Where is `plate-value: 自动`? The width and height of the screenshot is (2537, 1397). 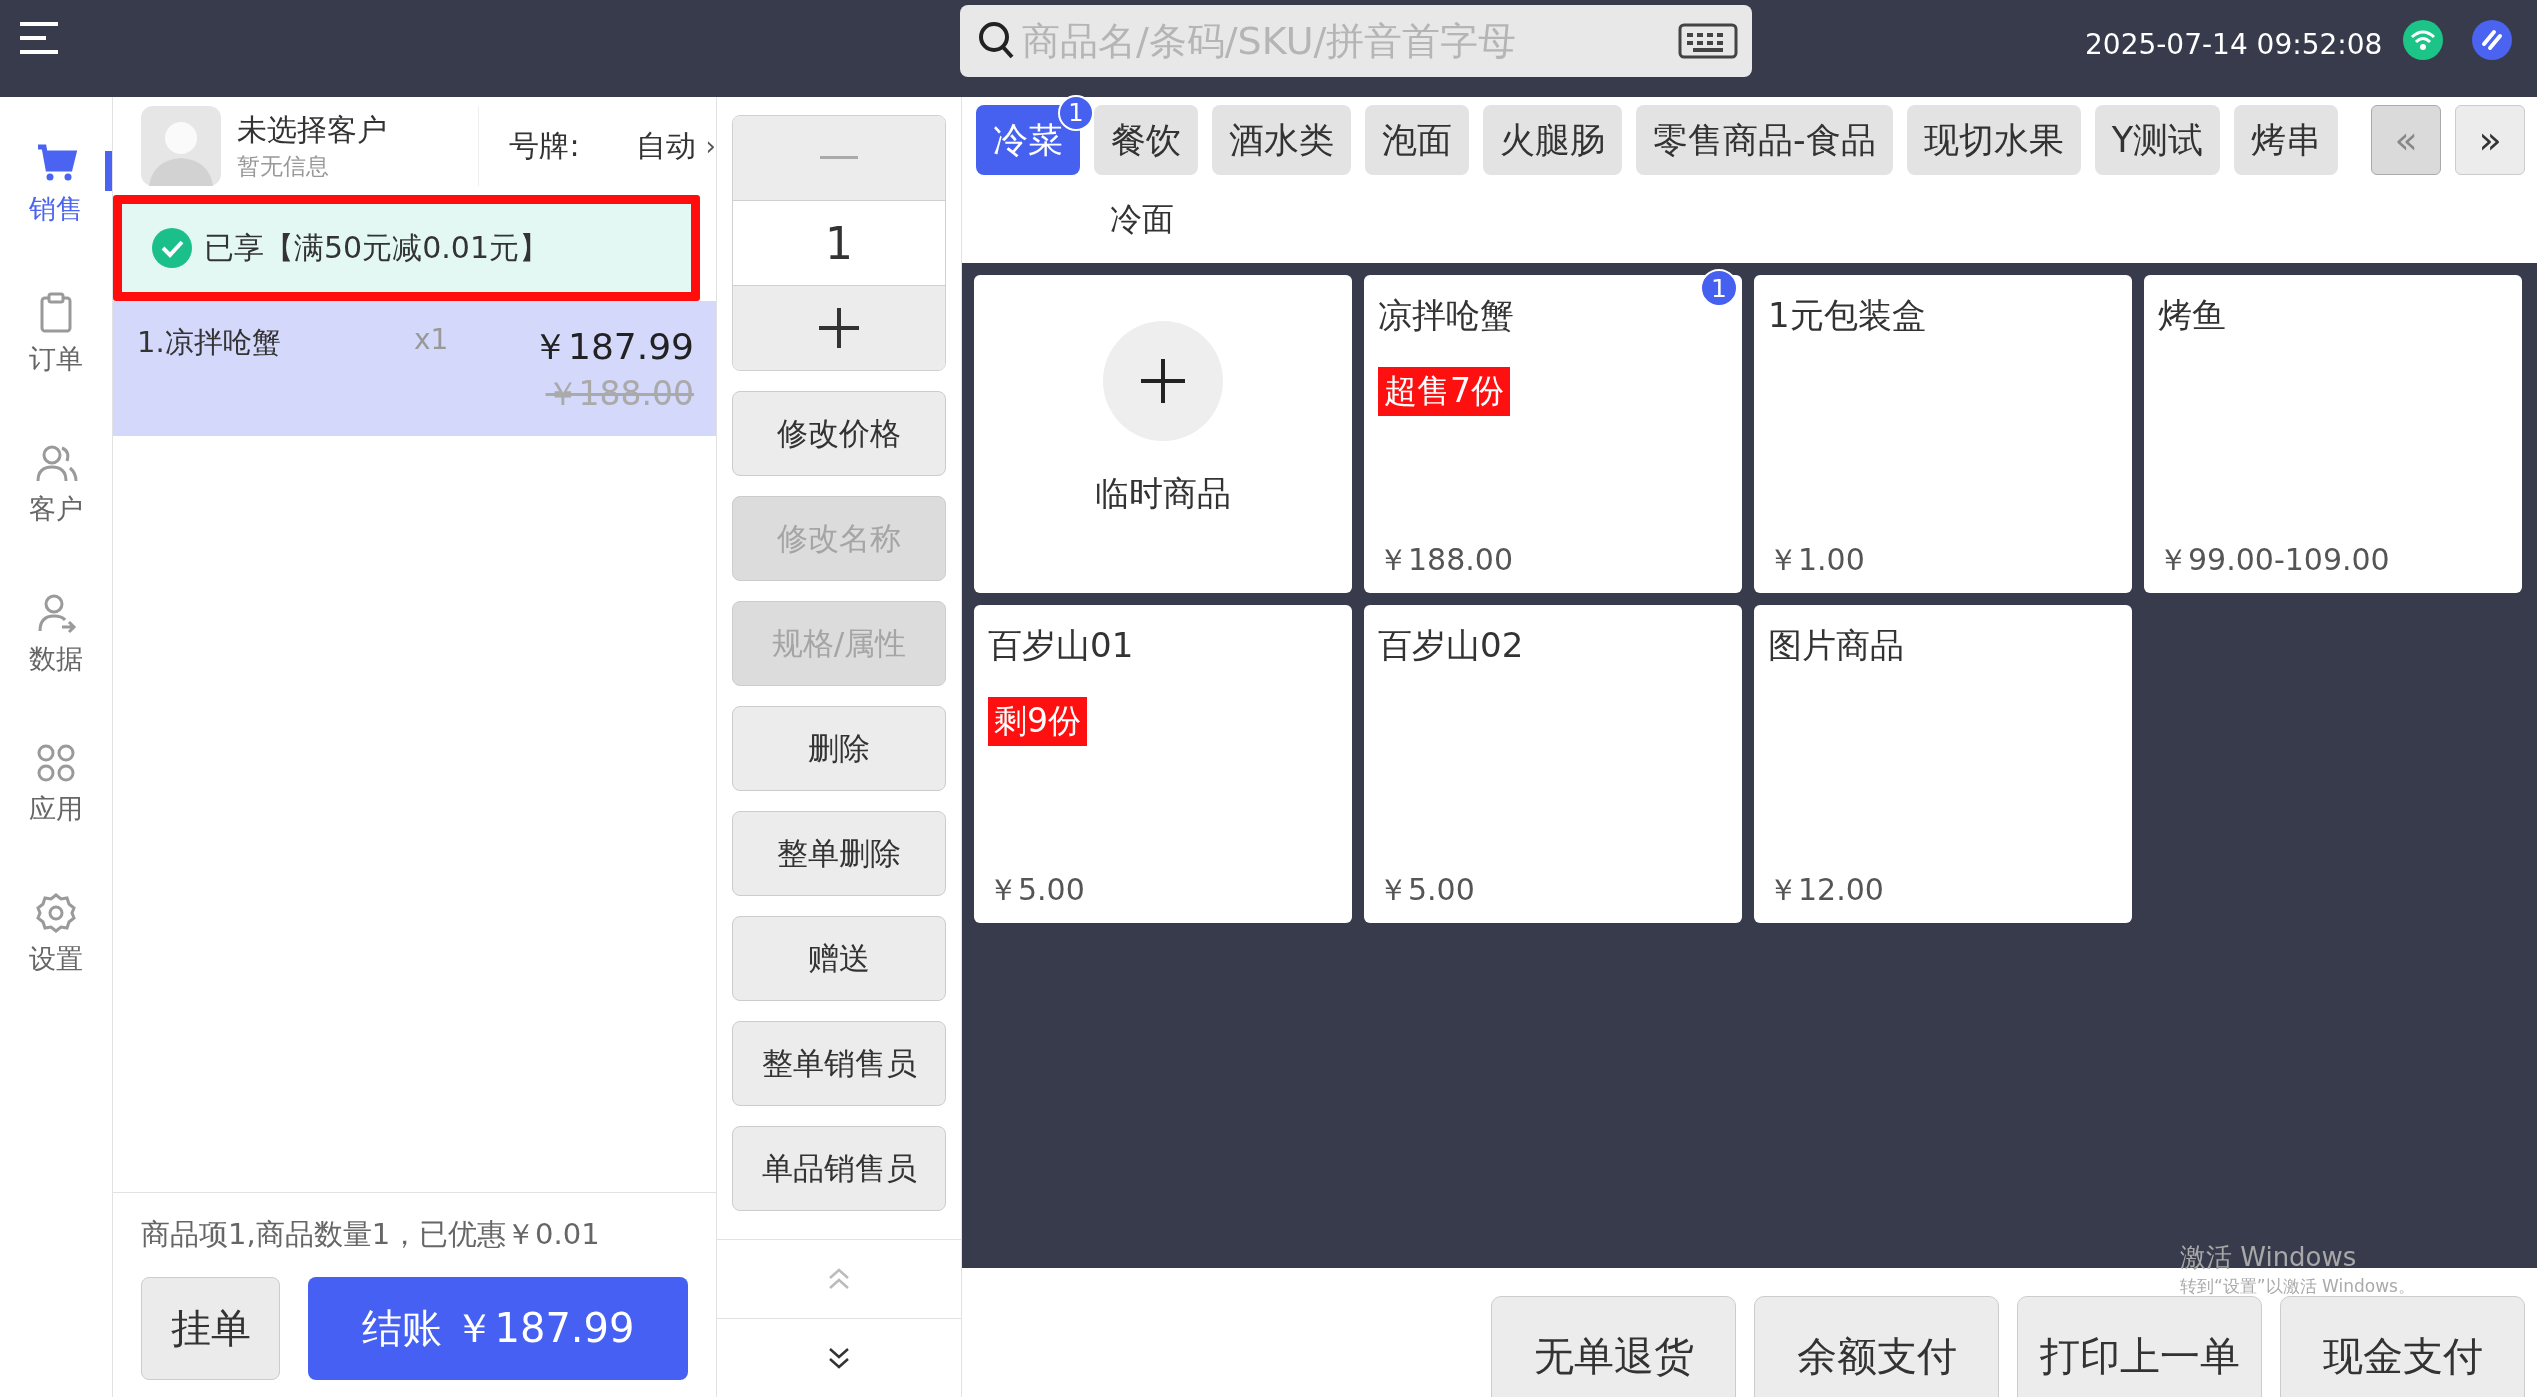 plate-value: 自动 is located at coordinates (665, 146).